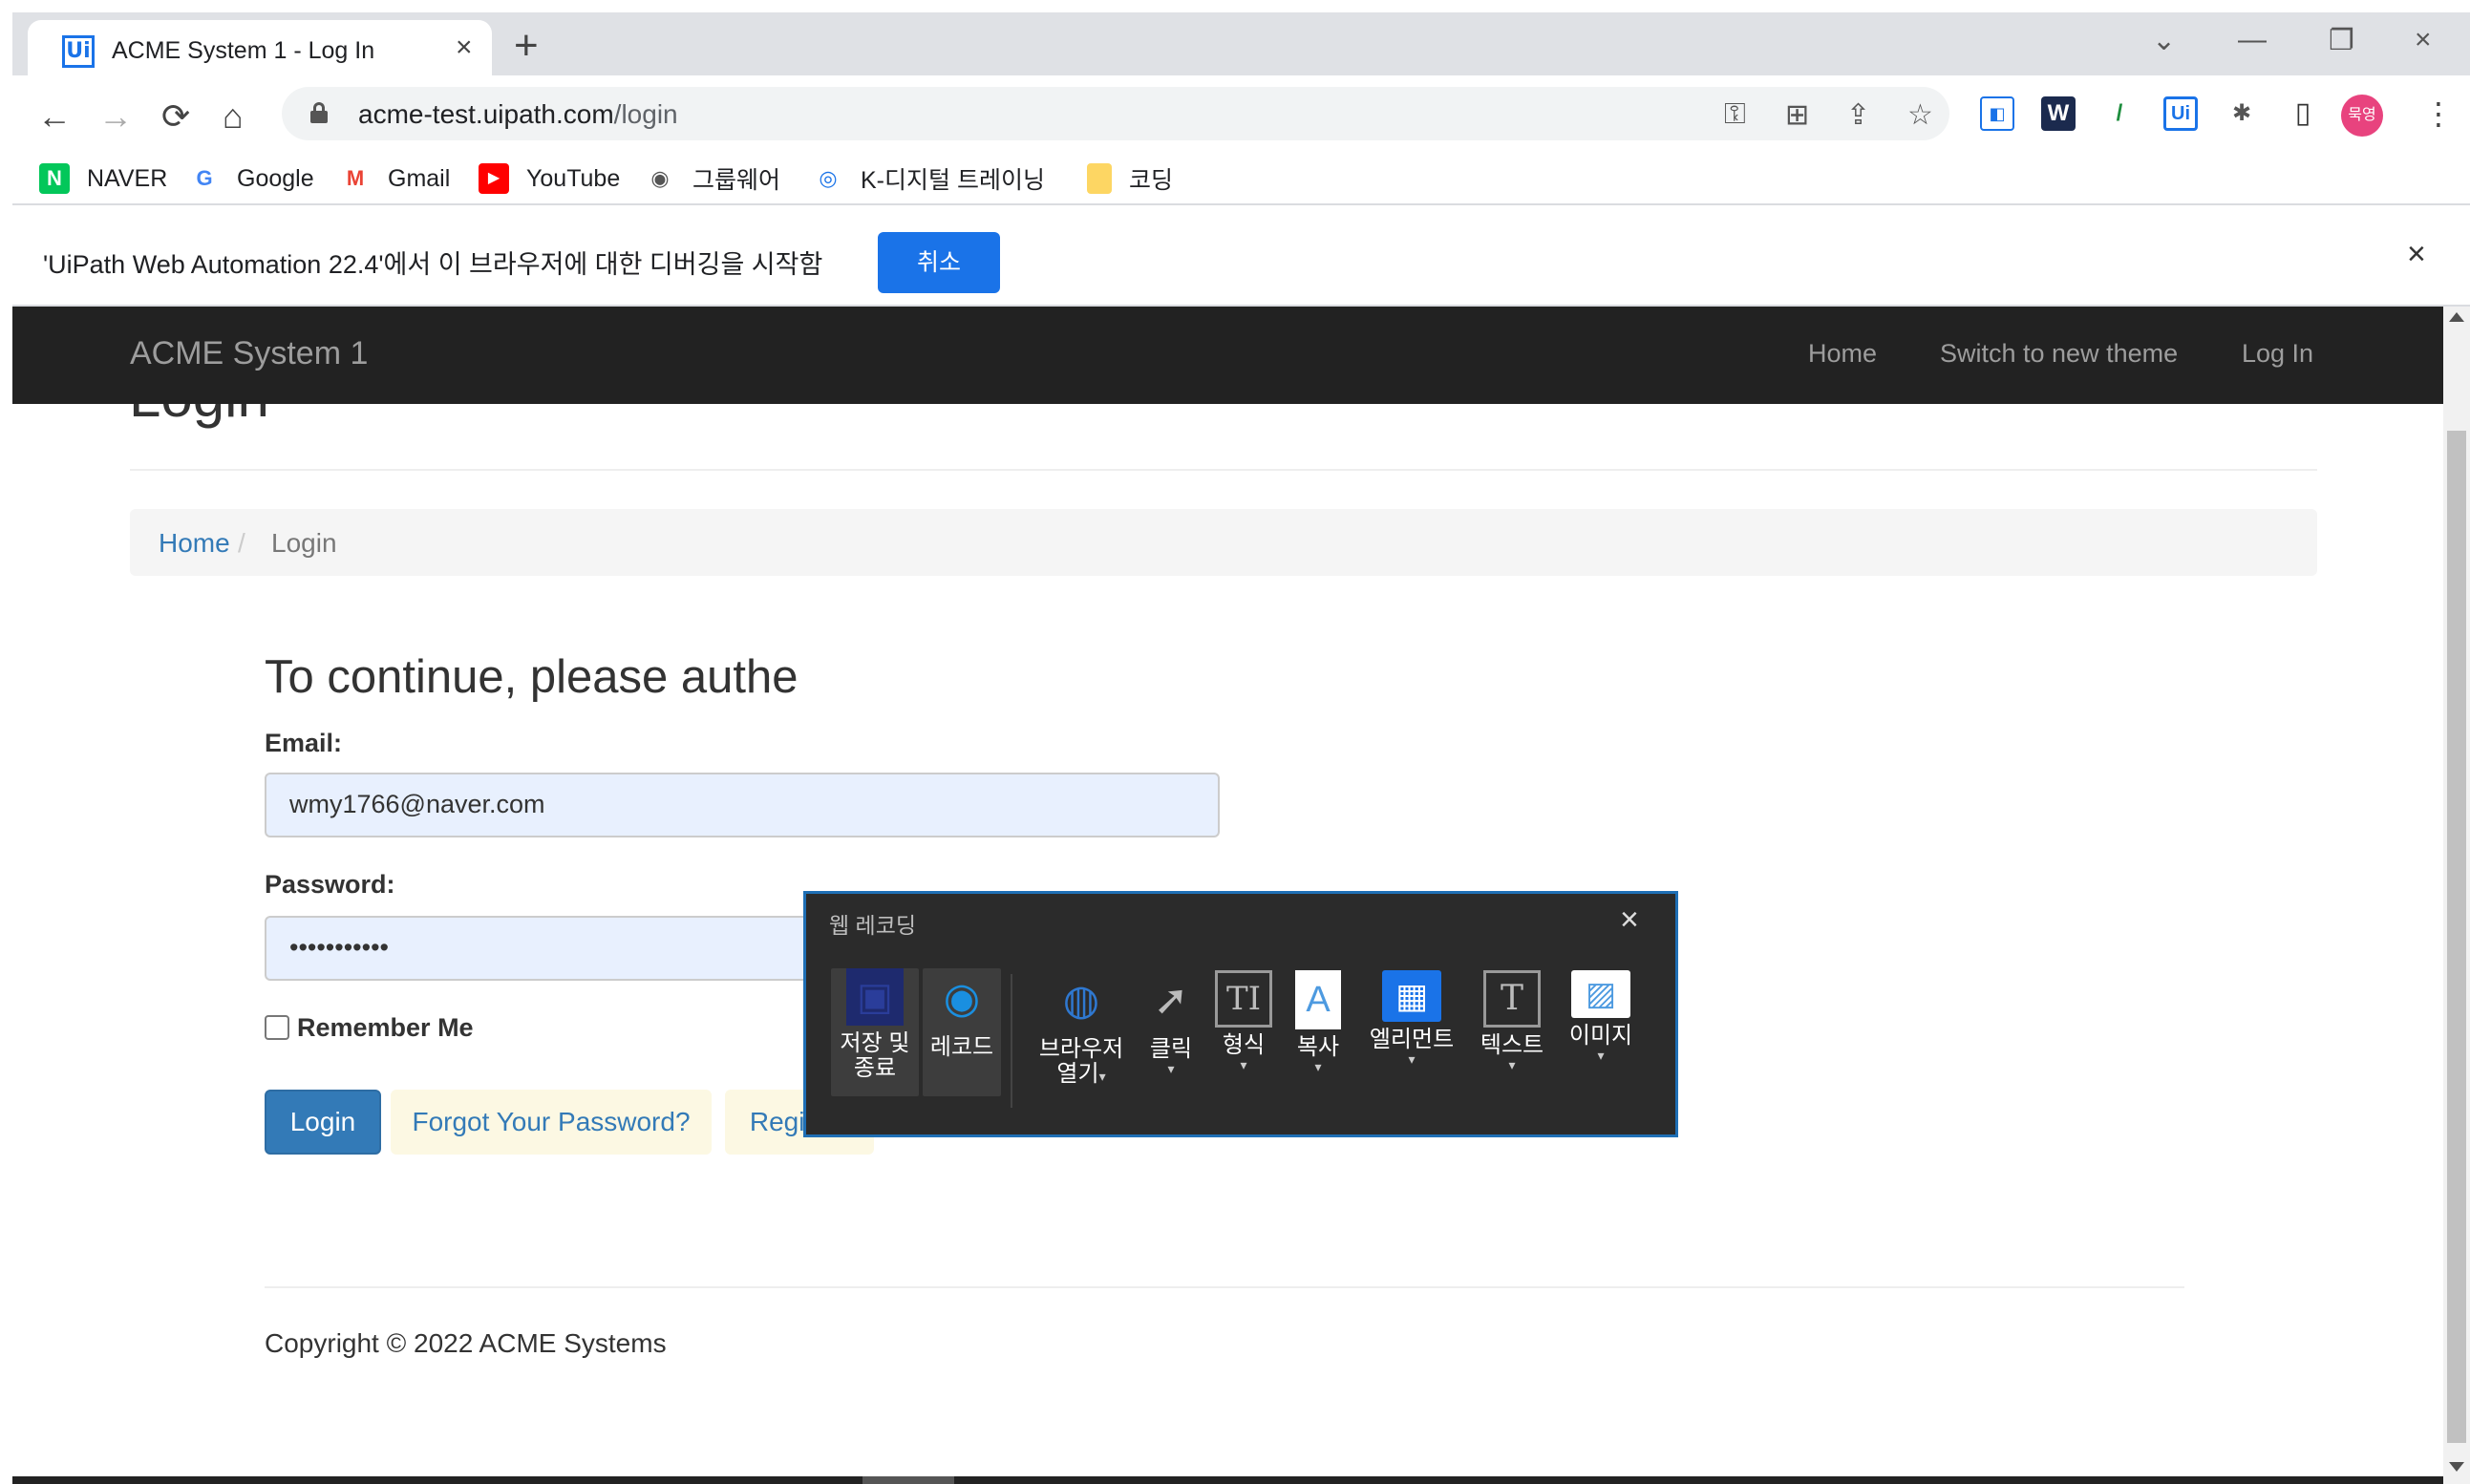 This screenshot has height=1484, width=2470. Describe the element at coordinates (1081, 1028) in the screenshot. I see `open-browser-button: ◍ 브라우저 열기▾` at that location.